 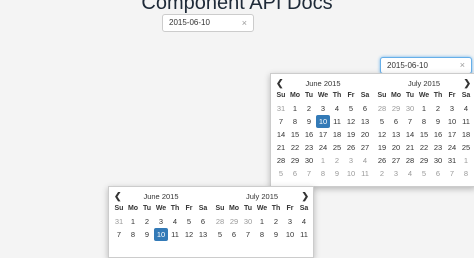 What do you see at coordinates (309, 134) in the screenshot?
I see `day-cell: 16` at bounding box center [309, 134].